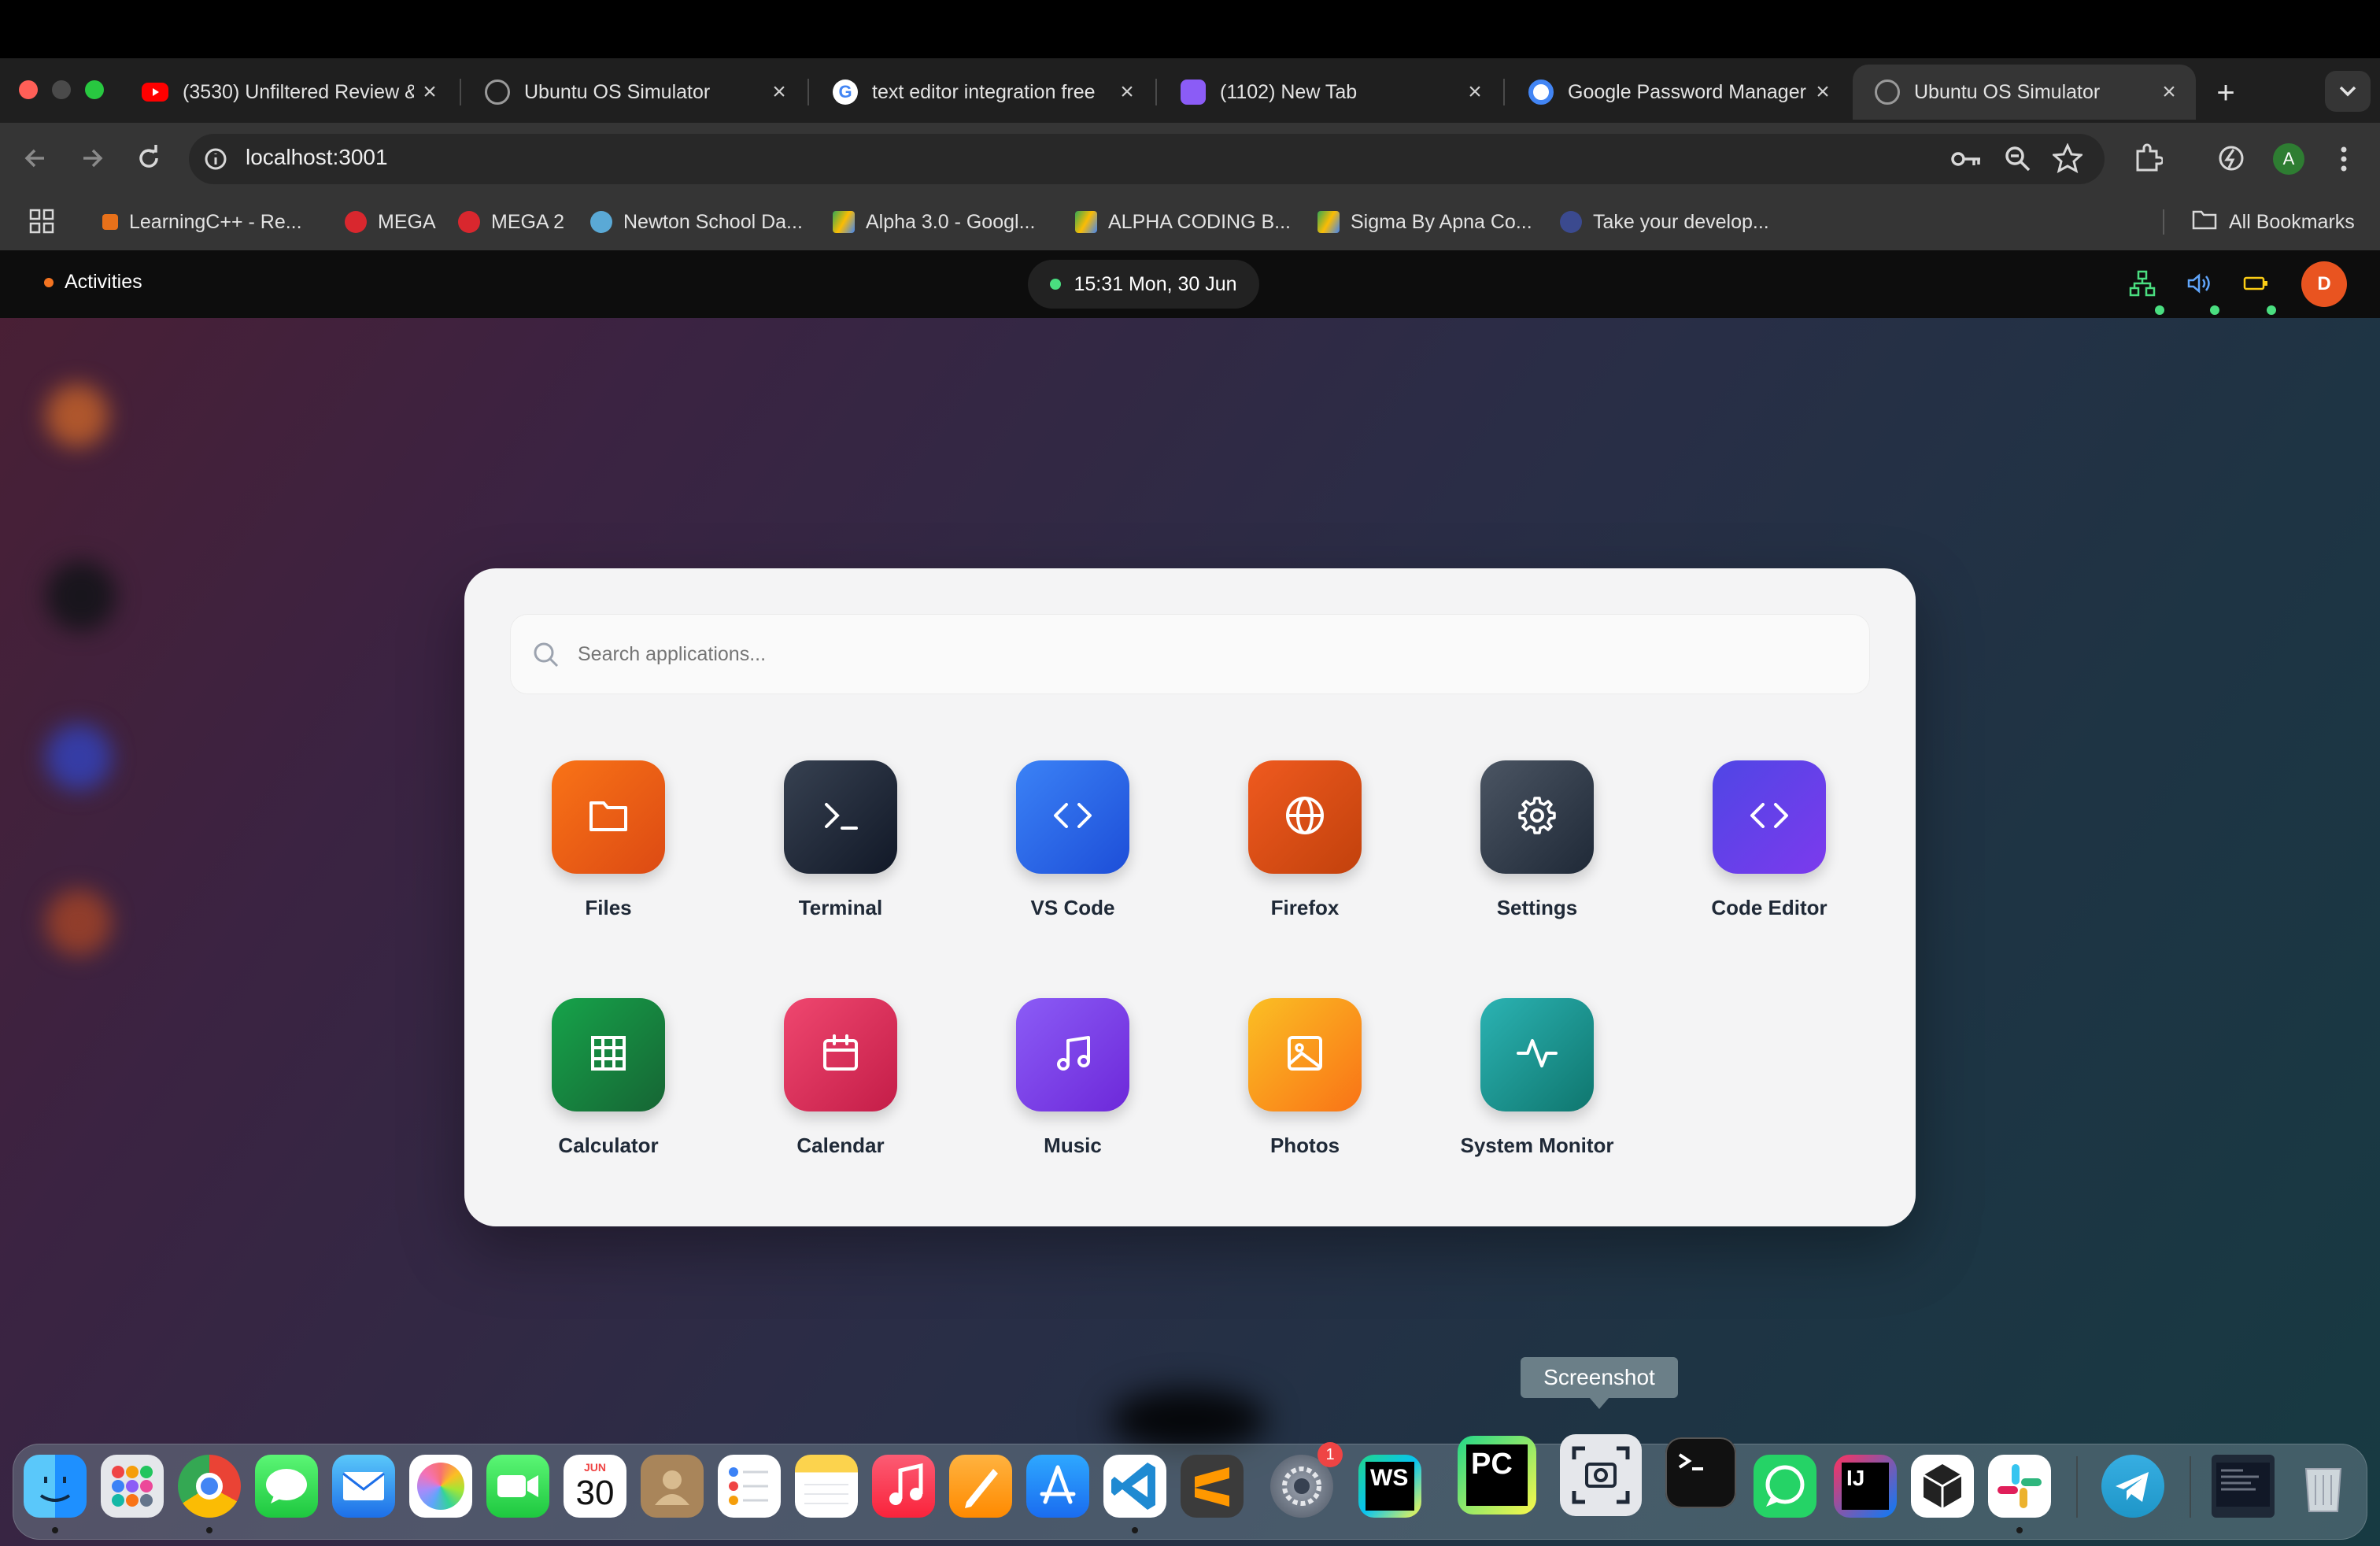 The height and width of the screenshot is (1546, 2380). Describe the element at coordinates (1865, 1486) in the screenshot. I see `intellij-icon: IJ` at that location.